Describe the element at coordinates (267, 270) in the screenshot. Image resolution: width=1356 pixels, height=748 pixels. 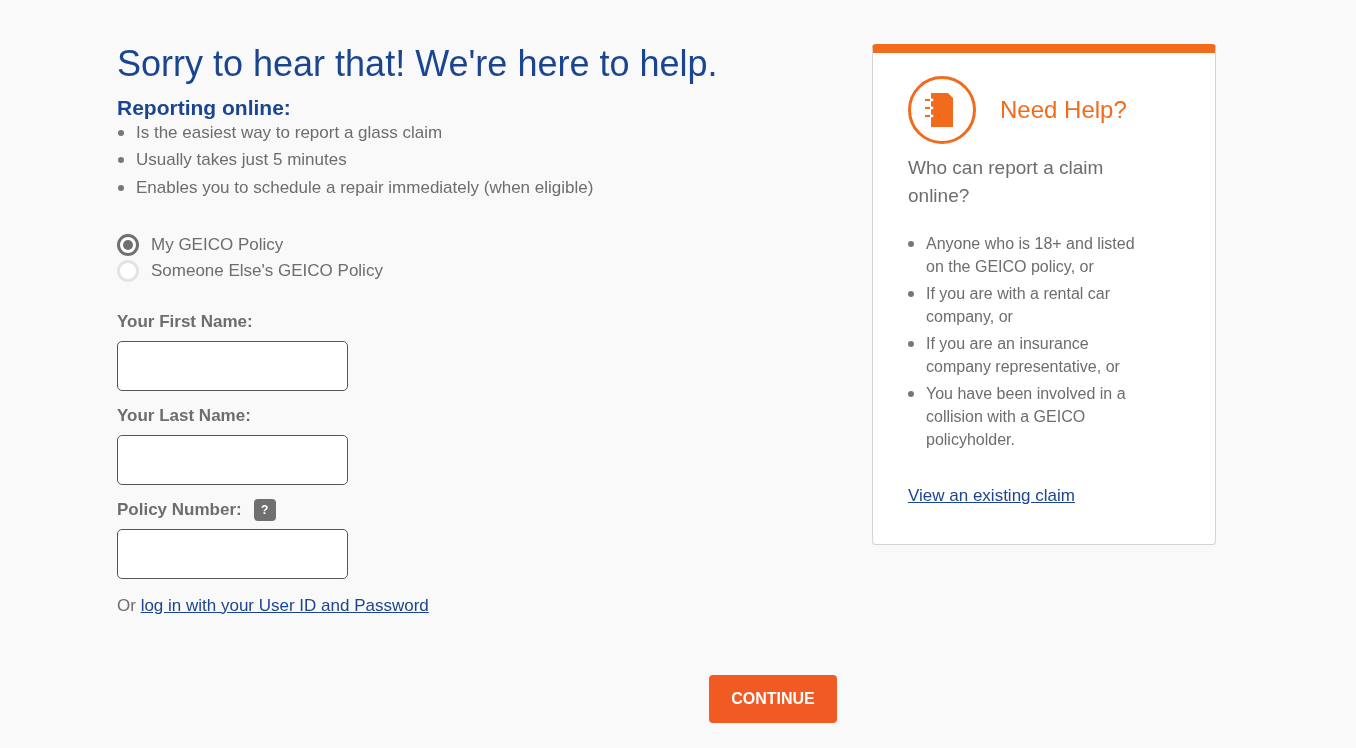
I see `radio-label: Someone Else's GEICO Policy` at that location.